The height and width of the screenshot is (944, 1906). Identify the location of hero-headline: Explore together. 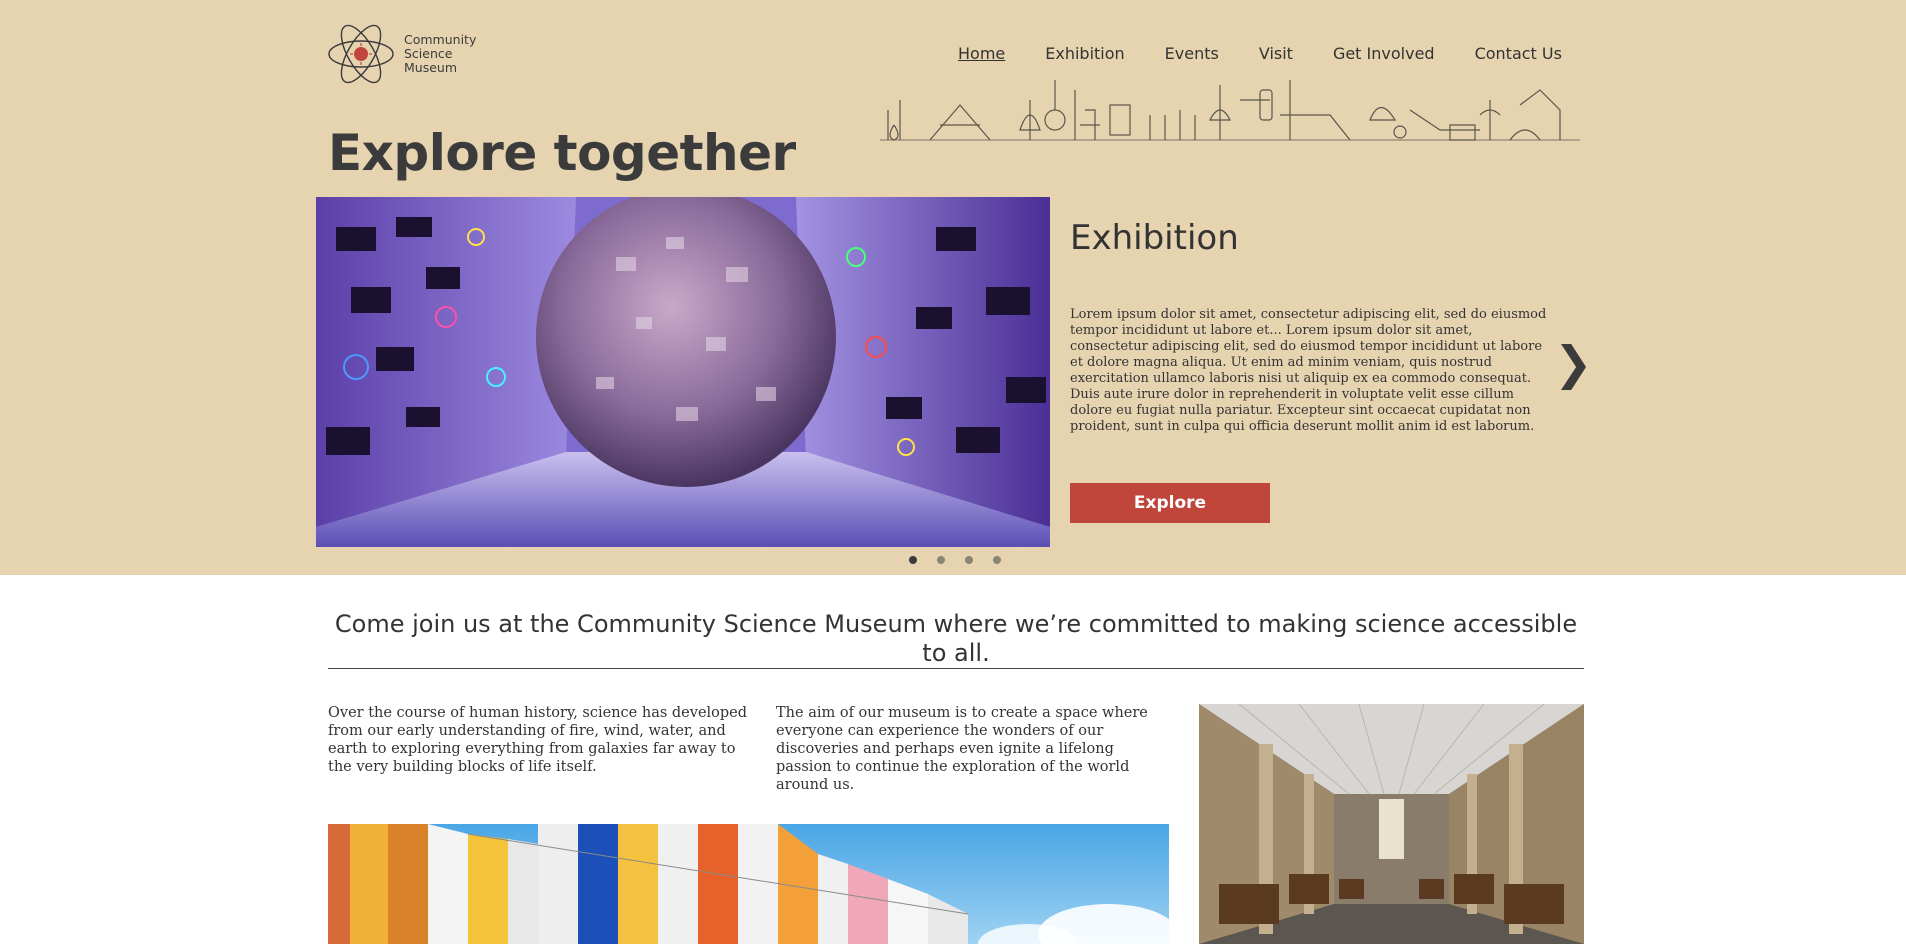
(562, 153).